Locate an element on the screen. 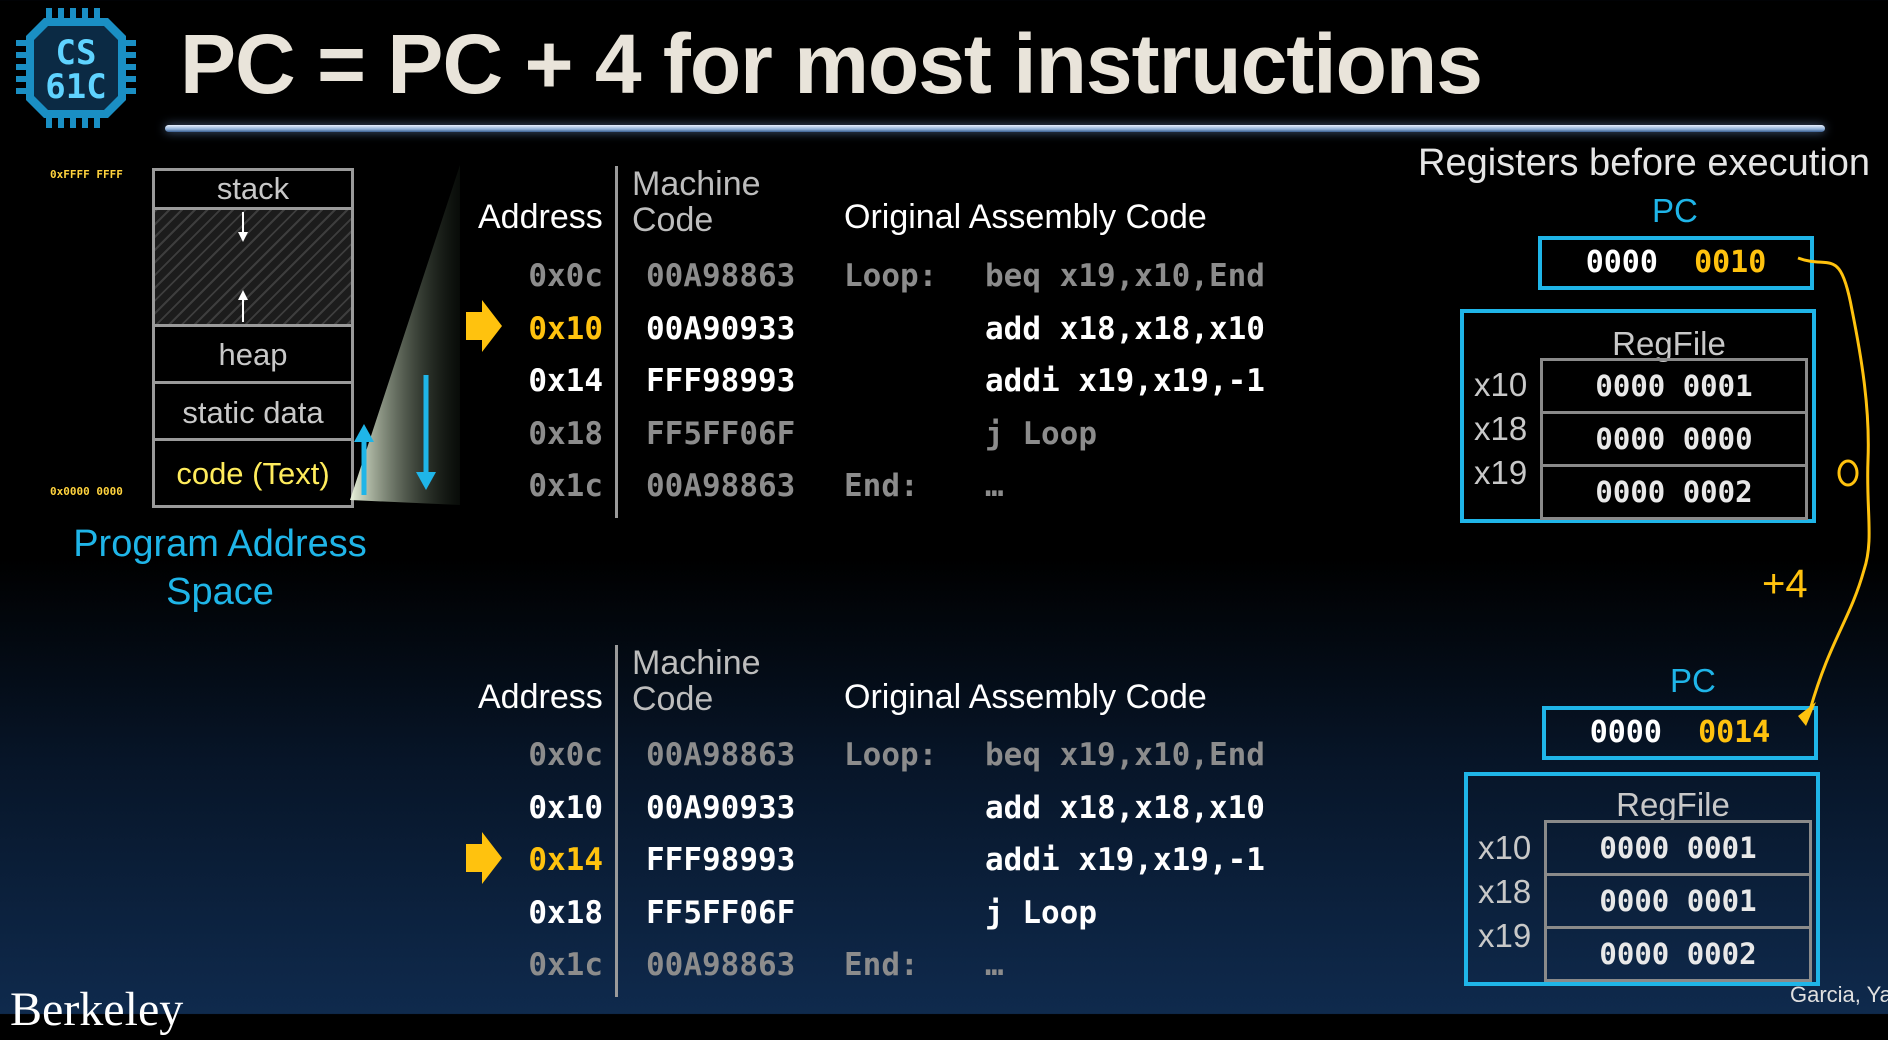  pc-increment-connector is located at coordinates (1834, 491).